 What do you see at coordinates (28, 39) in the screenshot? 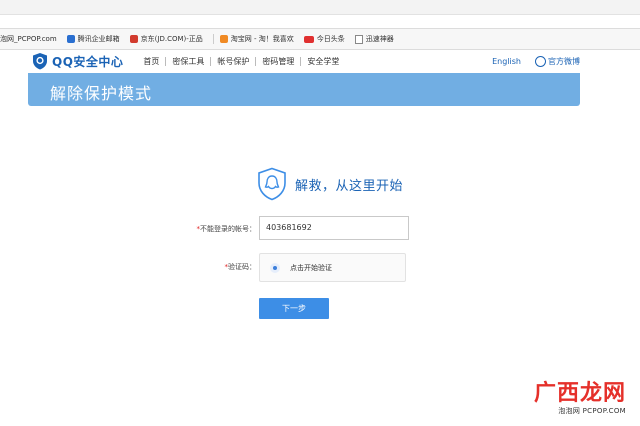
I see `bookmark-pcpop: 泡网_PCPOP.com` at bounding box center [28, 39].